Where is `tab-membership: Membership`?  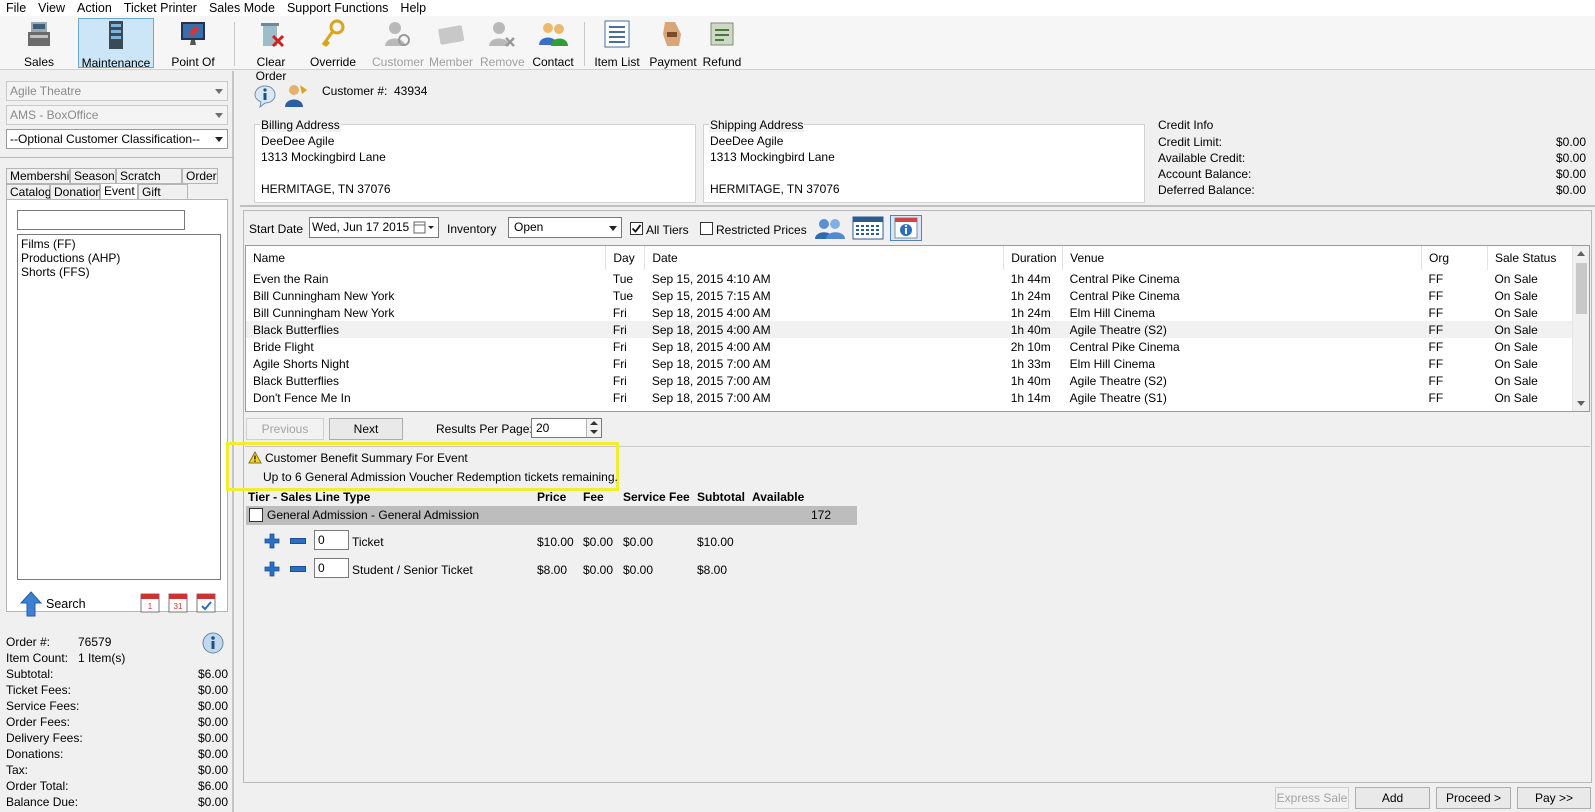
tab-membership: Membership is located at coordinates (41, 176).